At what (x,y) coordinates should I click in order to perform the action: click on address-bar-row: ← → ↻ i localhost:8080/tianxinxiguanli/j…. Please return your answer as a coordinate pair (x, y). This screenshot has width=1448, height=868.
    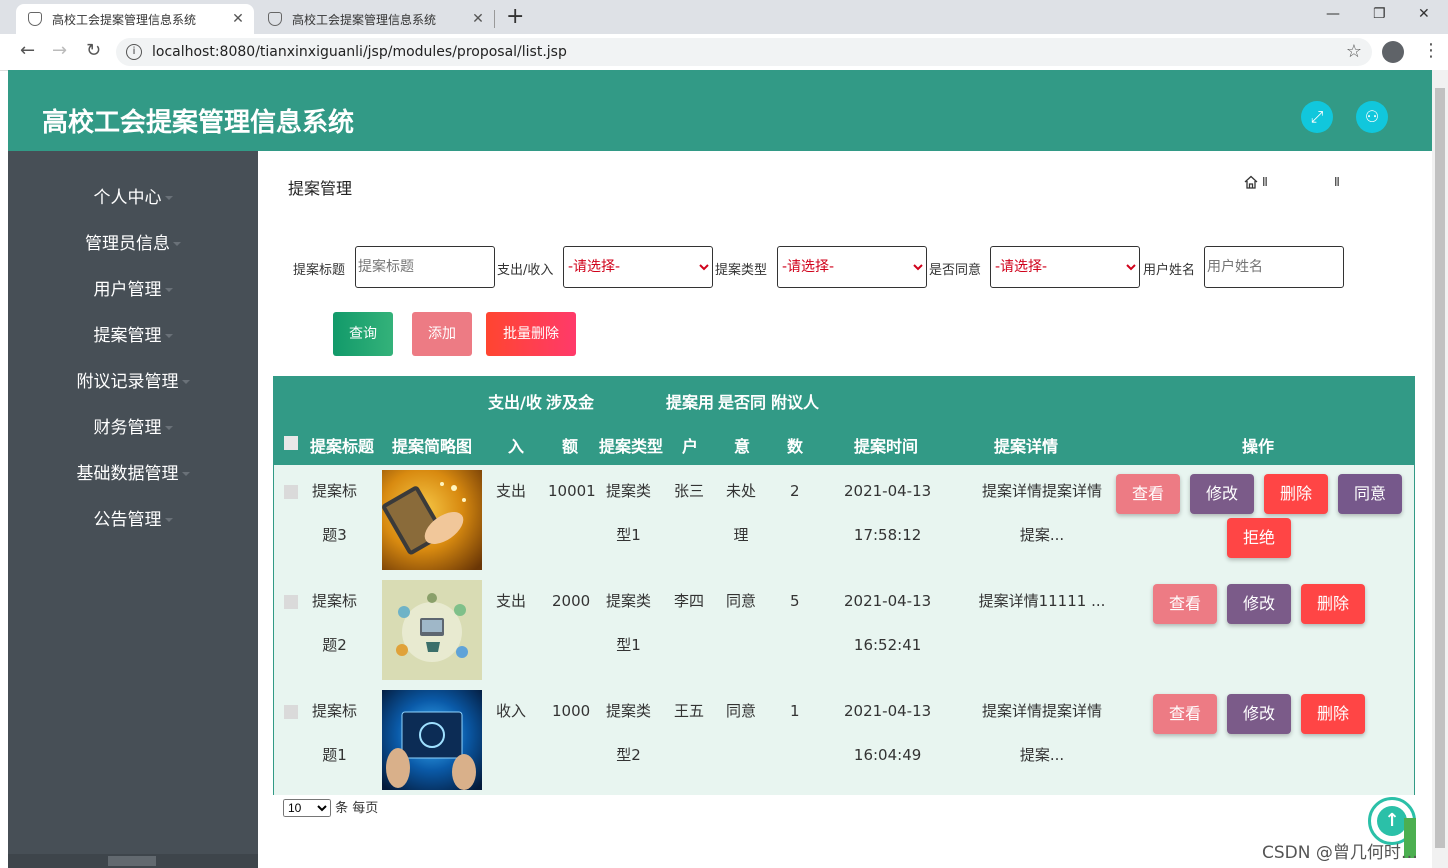
    Looking at the image, I should click on (724, 52).